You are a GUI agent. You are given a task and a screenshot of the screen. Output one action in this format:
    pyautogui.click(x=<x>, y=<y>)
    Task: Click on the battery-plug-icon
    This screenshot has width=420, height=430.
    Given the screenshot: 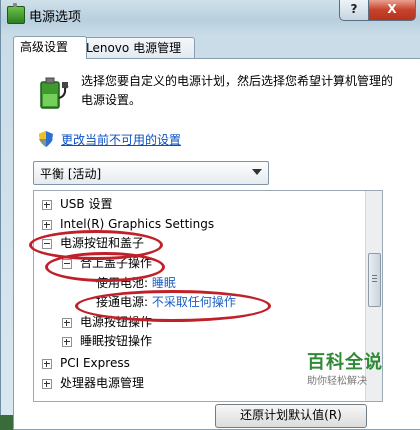 What is the action you would take?
    pyautogui.click(x=54, y=93)
    